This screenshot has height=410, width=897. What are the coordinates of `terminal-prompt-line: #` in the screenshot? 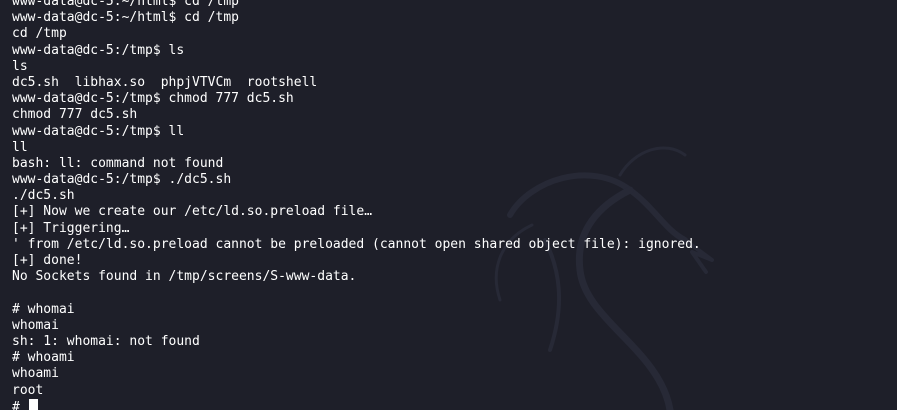 It's located at (356, 404).